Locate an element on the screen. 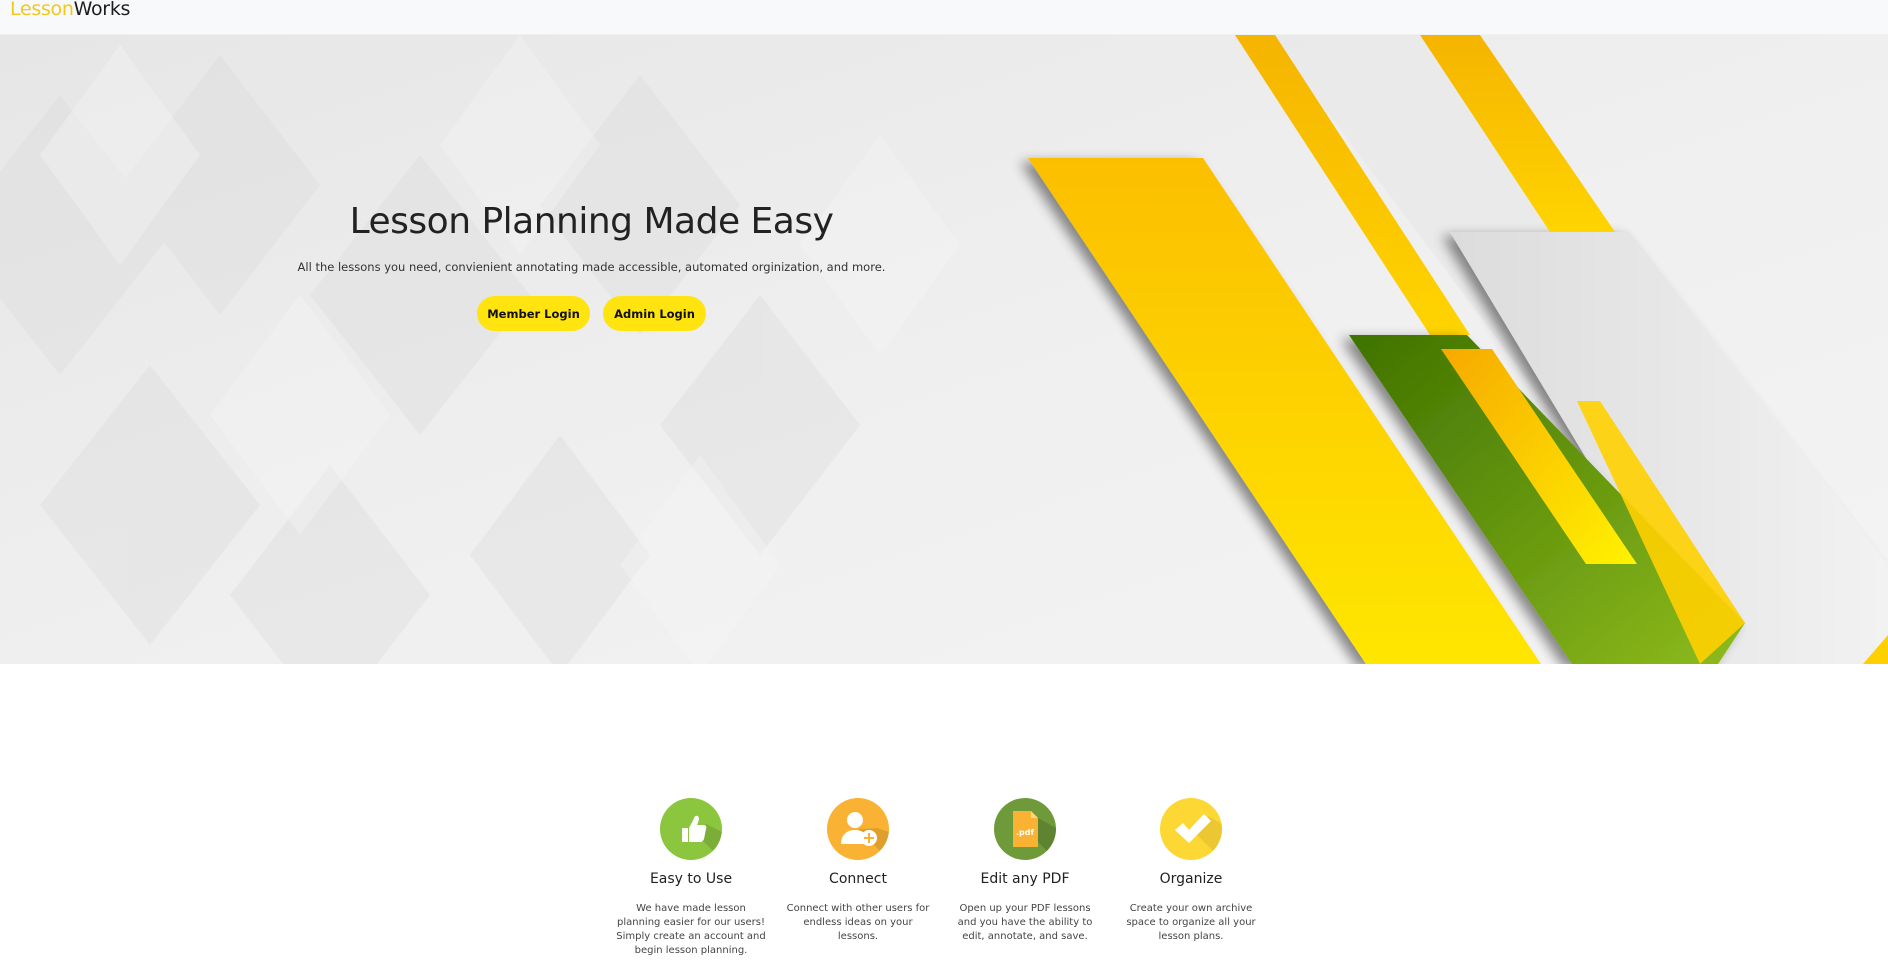  hero-title: Lesson Planning Made Easy is located at coordinates (591, 221).